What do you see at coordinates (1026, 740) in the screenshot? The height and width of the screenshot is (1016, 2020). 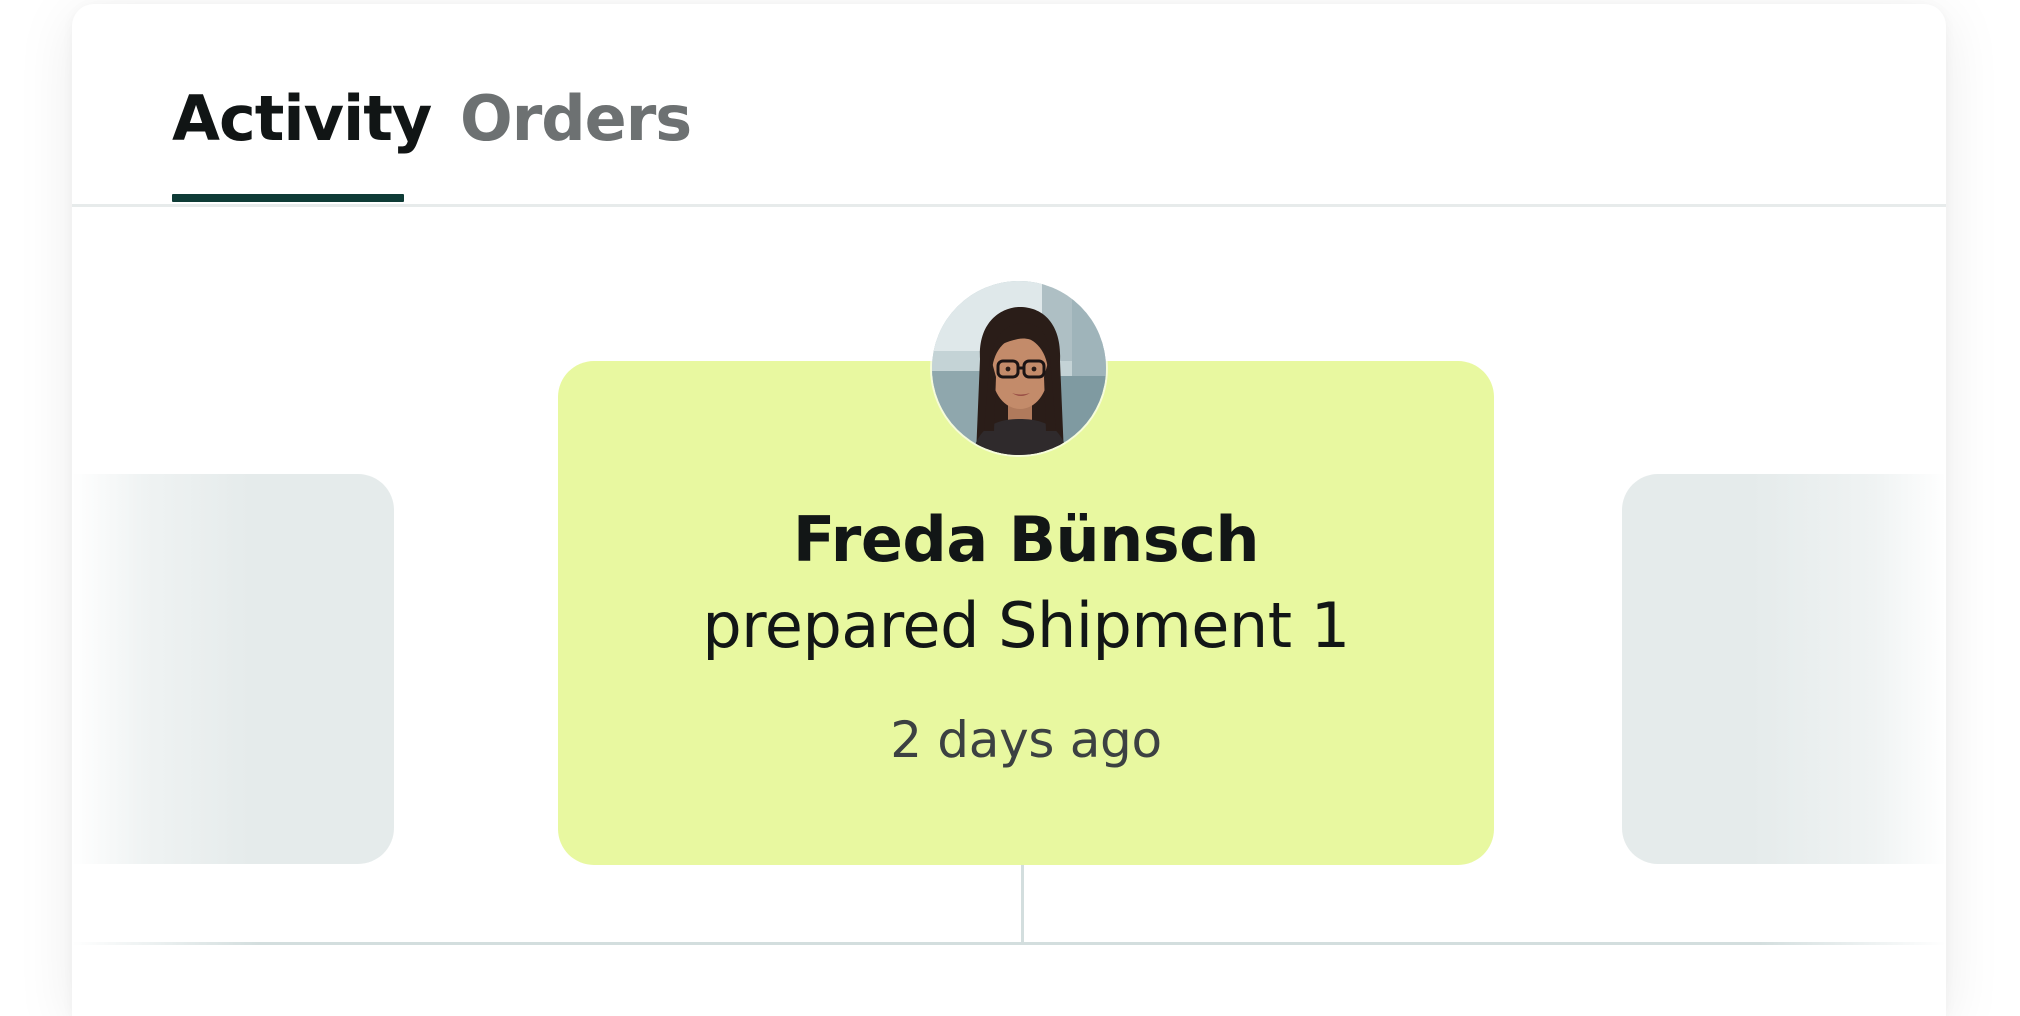 I see `activity-timestamp: 2 days ago` at bounding box center [1026, 740].